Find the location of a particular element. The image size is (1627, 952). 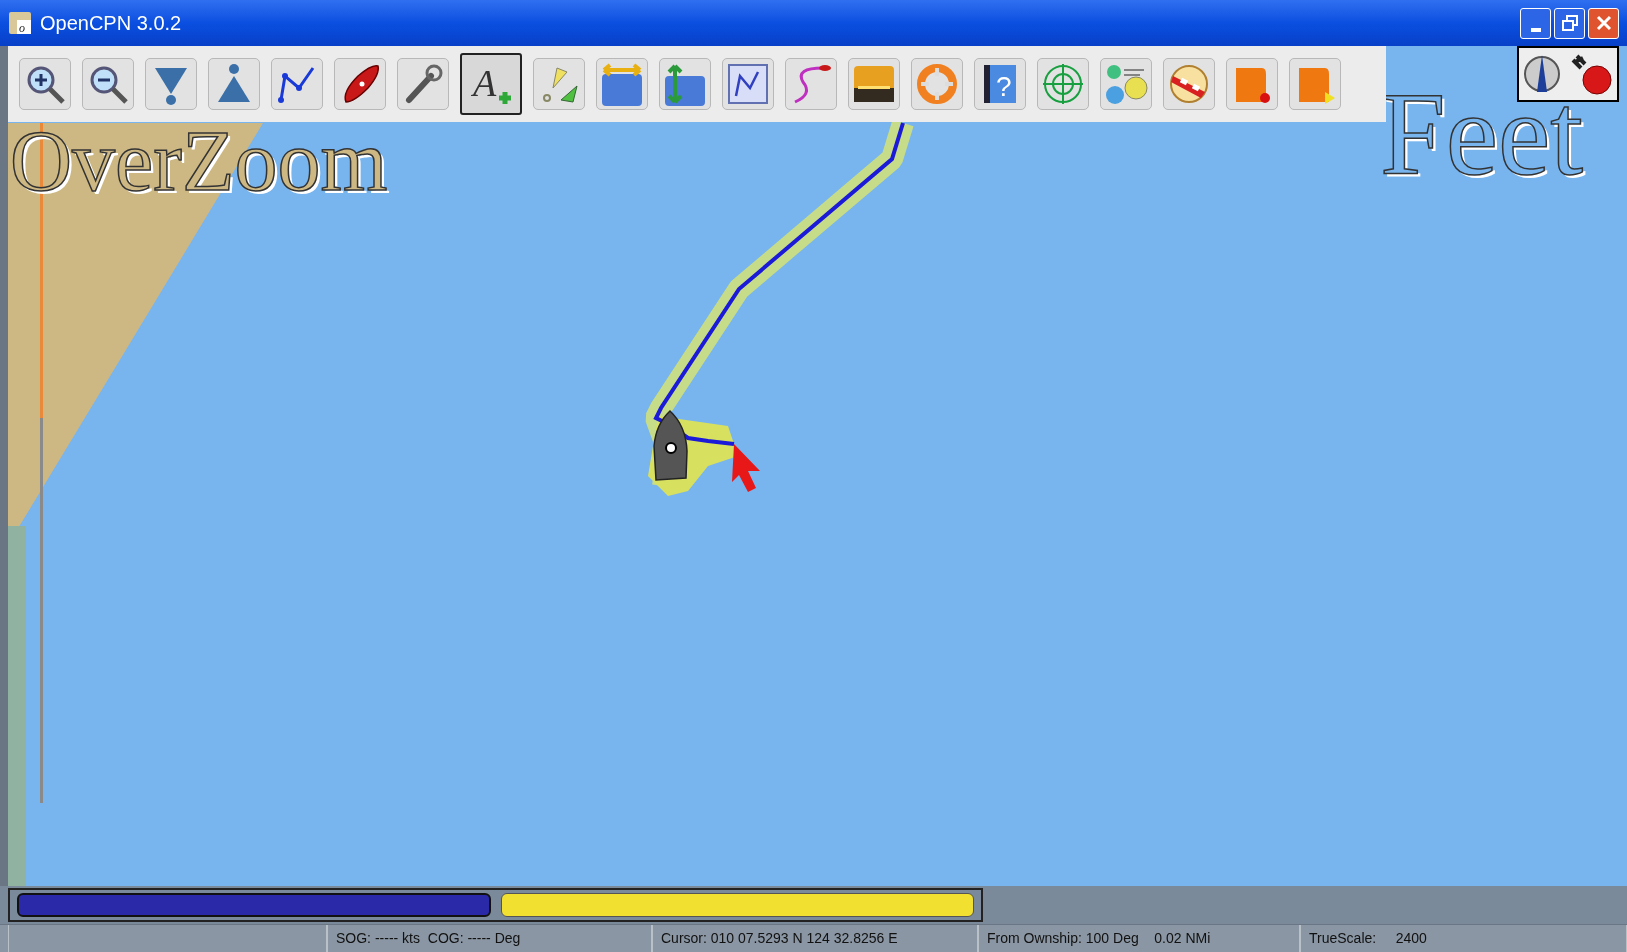

status-field: Cursor: 010 07.5293 N 124 32.8256 E is located at coordinates (815, 938).